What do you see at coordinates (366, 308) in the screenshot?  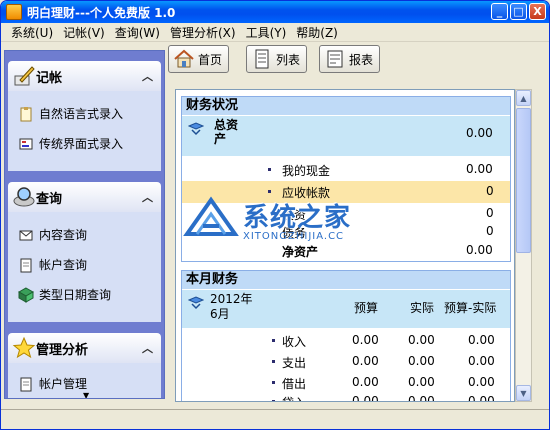 I see `col-budget: 预算` at bounding box center [366, 308].